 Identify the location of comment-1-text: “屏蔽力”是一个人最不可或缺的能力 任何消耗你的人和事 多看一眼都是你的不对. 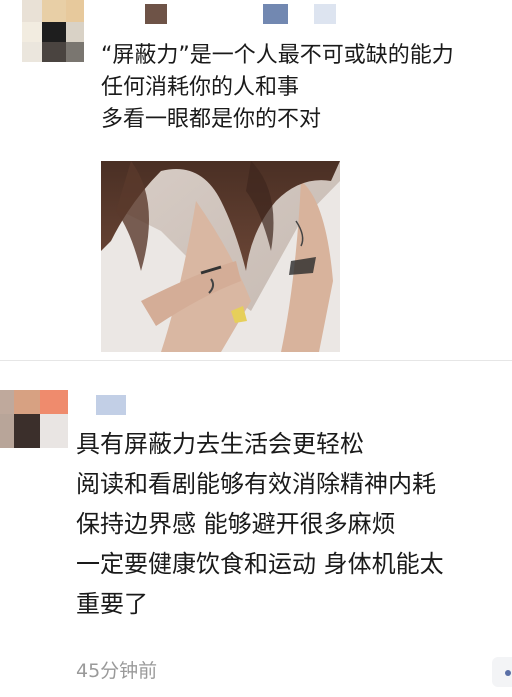
(277, 88).